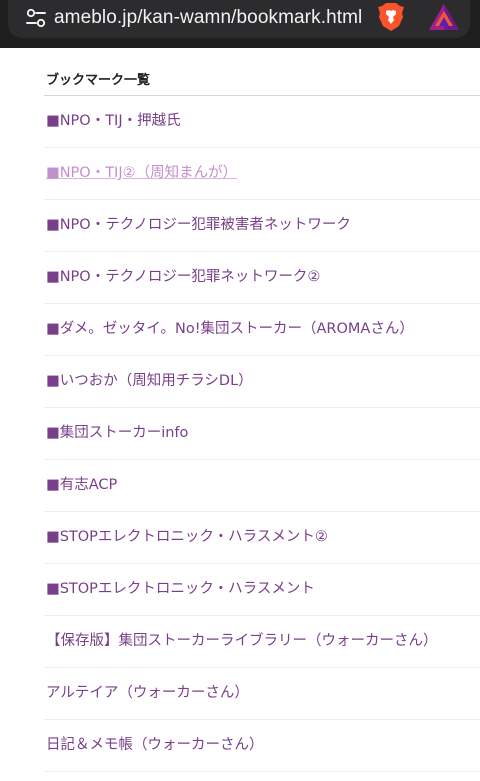 This screenshot has height=781, width=480. I want to click on bookmark-link: ■有志ACP, so click(81, 485).